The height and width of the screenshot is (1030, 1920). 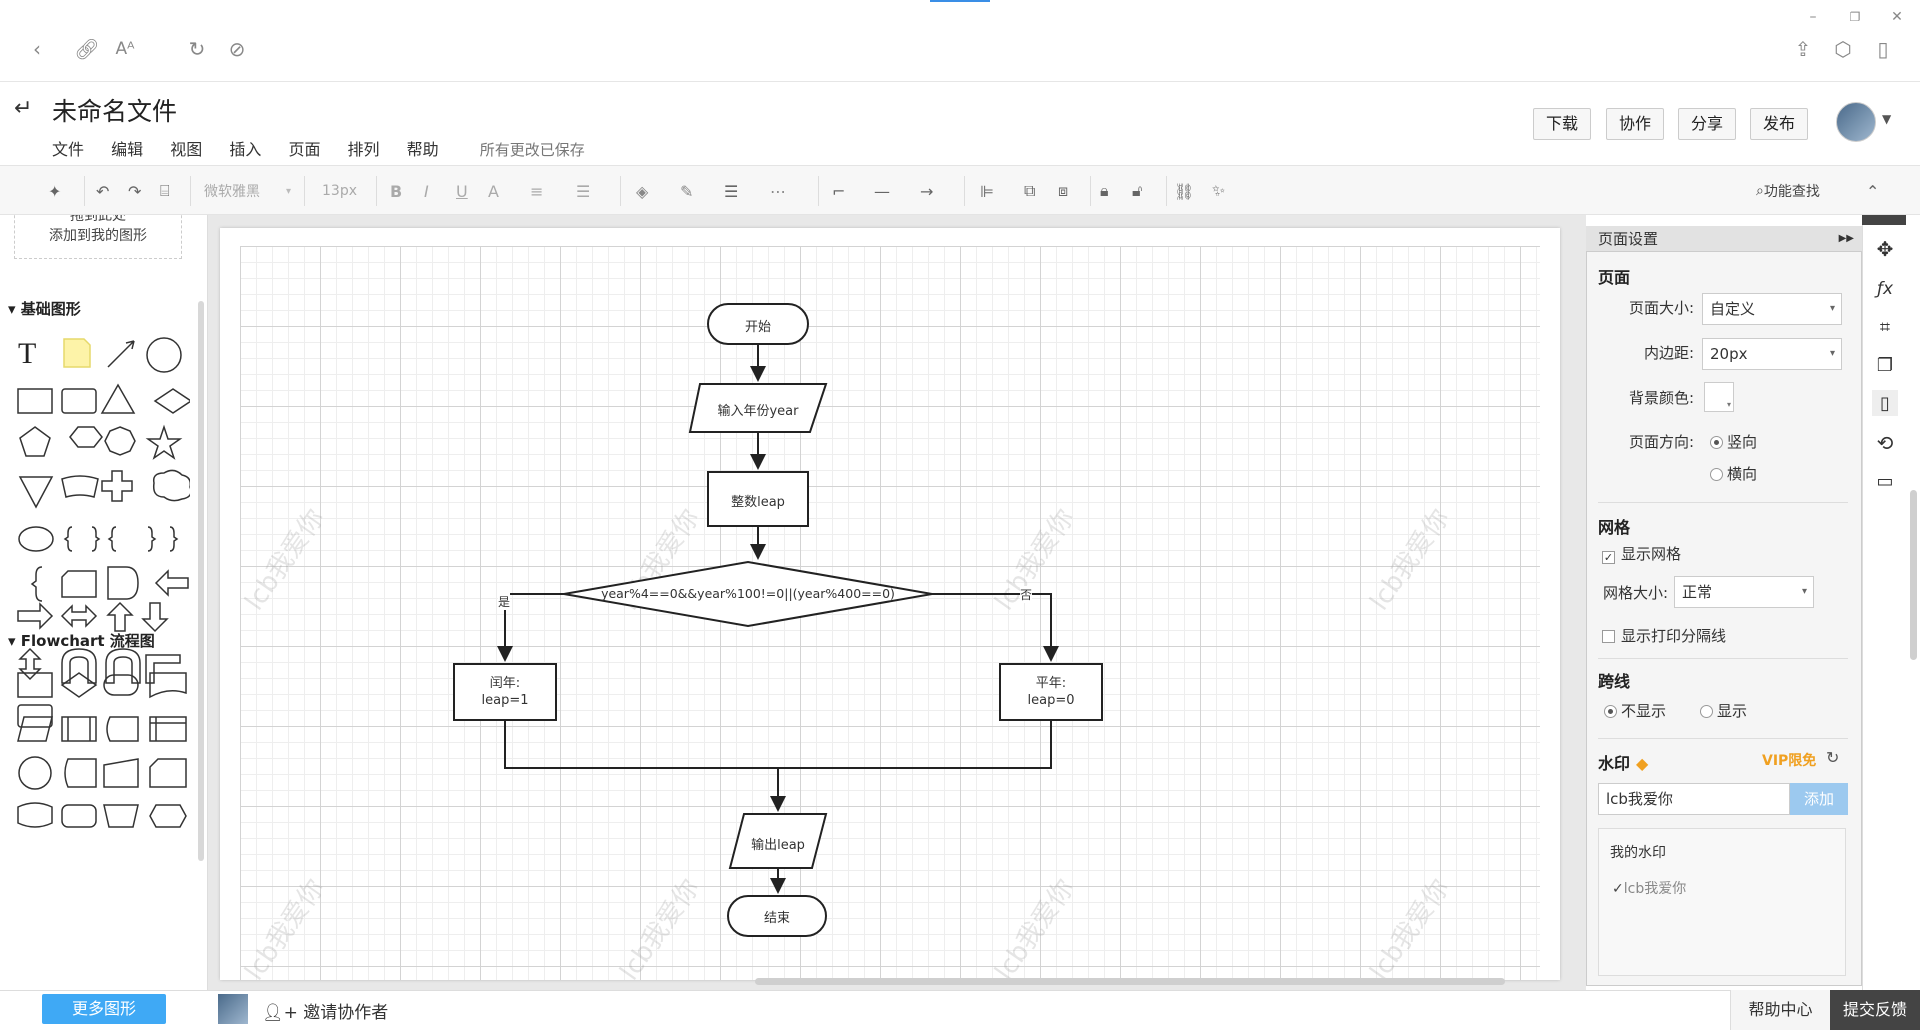 I want to click on watermark-title: 水印, so click(x=1614, y=763).